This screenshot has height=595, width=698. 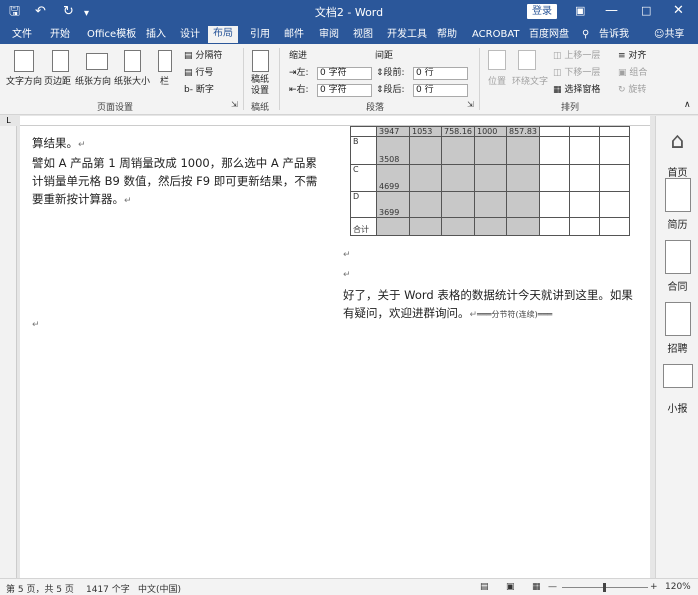 I want to click on table-cell: 3699, so click(x=393, y=204).